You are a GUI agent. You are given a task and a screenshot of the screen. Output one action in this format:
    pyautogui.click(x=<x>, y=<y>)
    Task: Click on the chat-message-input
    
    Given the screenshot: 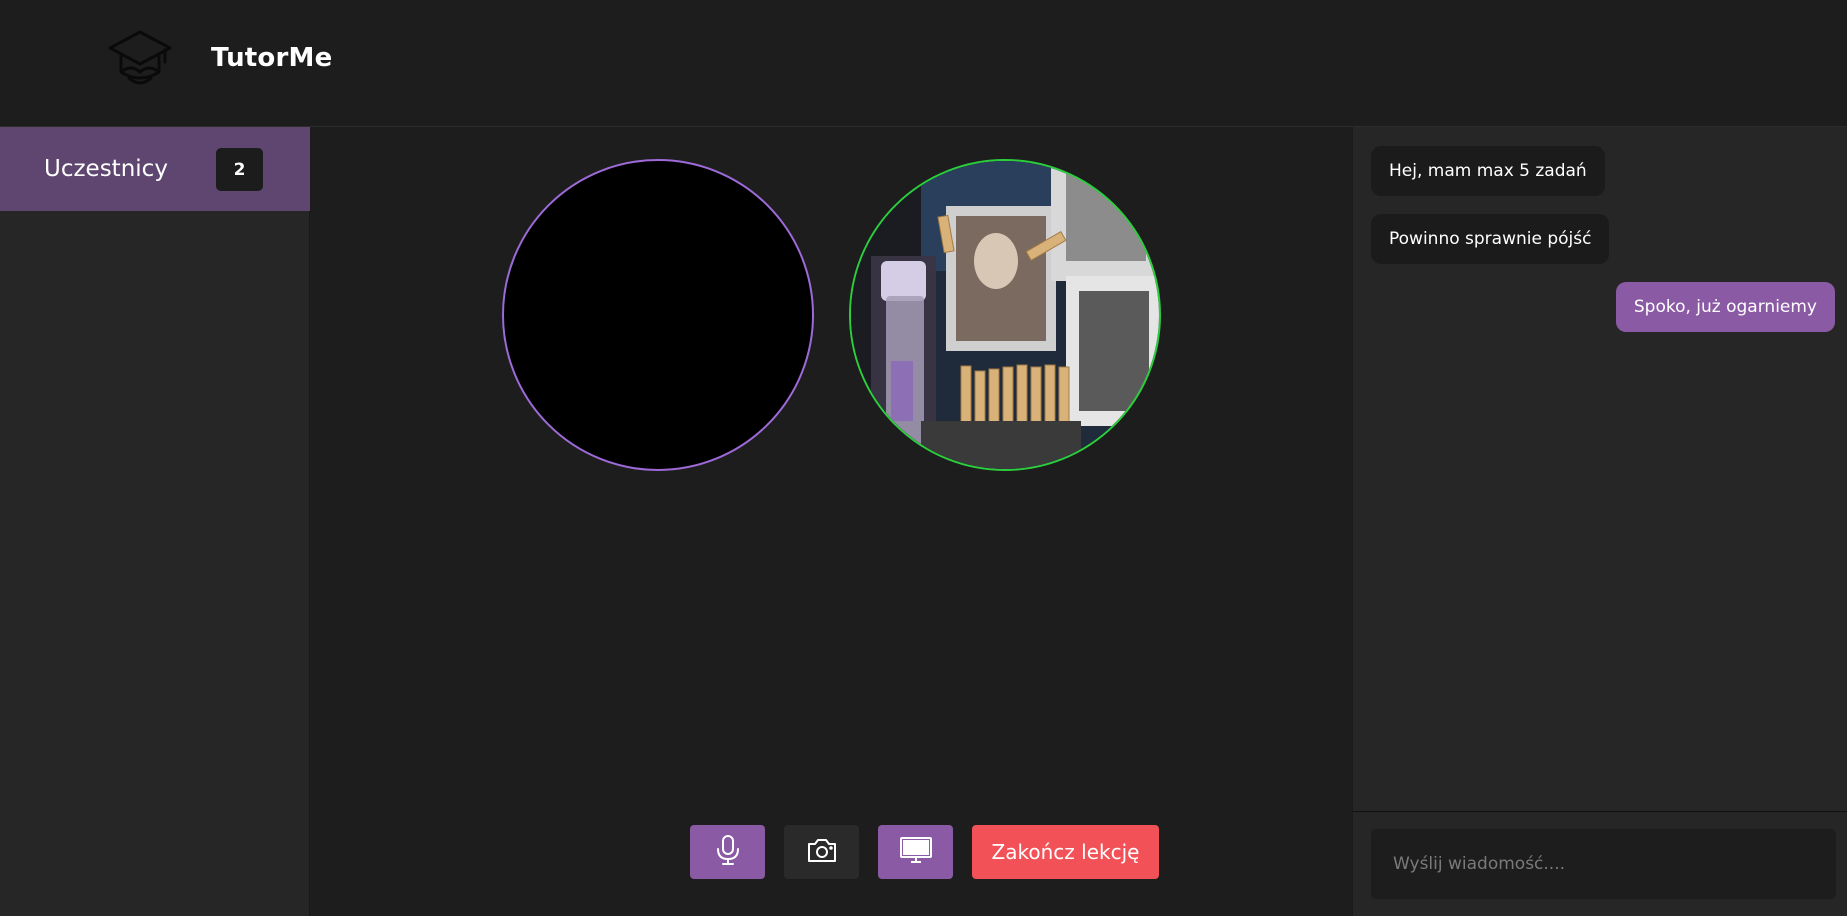 What is the action you would take?
    pyautogui.click(x=1603, y=864)
    